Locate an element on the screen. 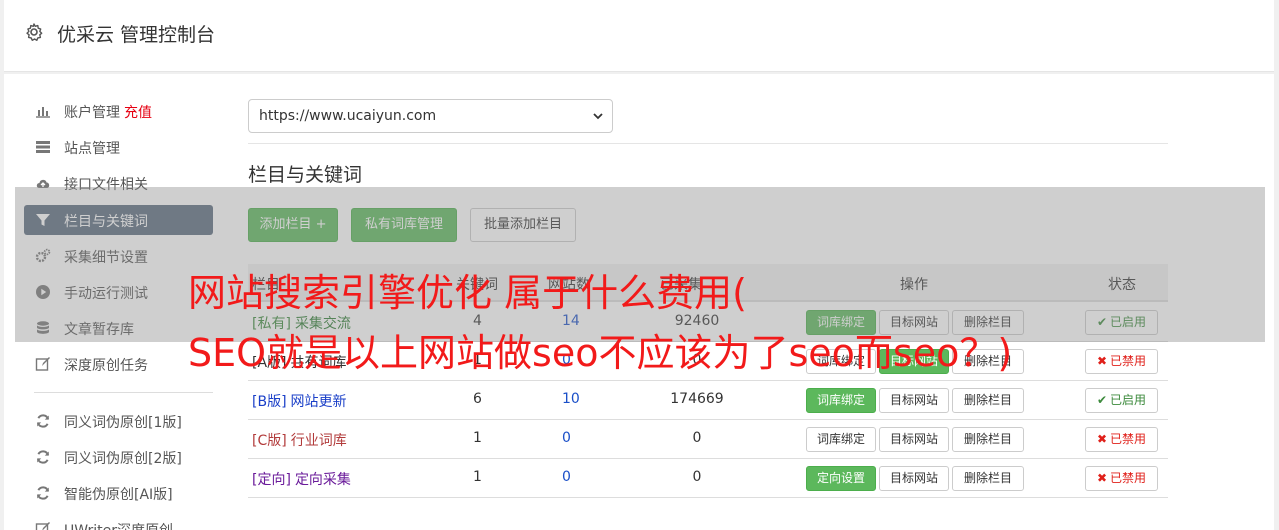 This screenshot has width=1279, height=530. chevron-down-icon is located at coordinates (598, 116).